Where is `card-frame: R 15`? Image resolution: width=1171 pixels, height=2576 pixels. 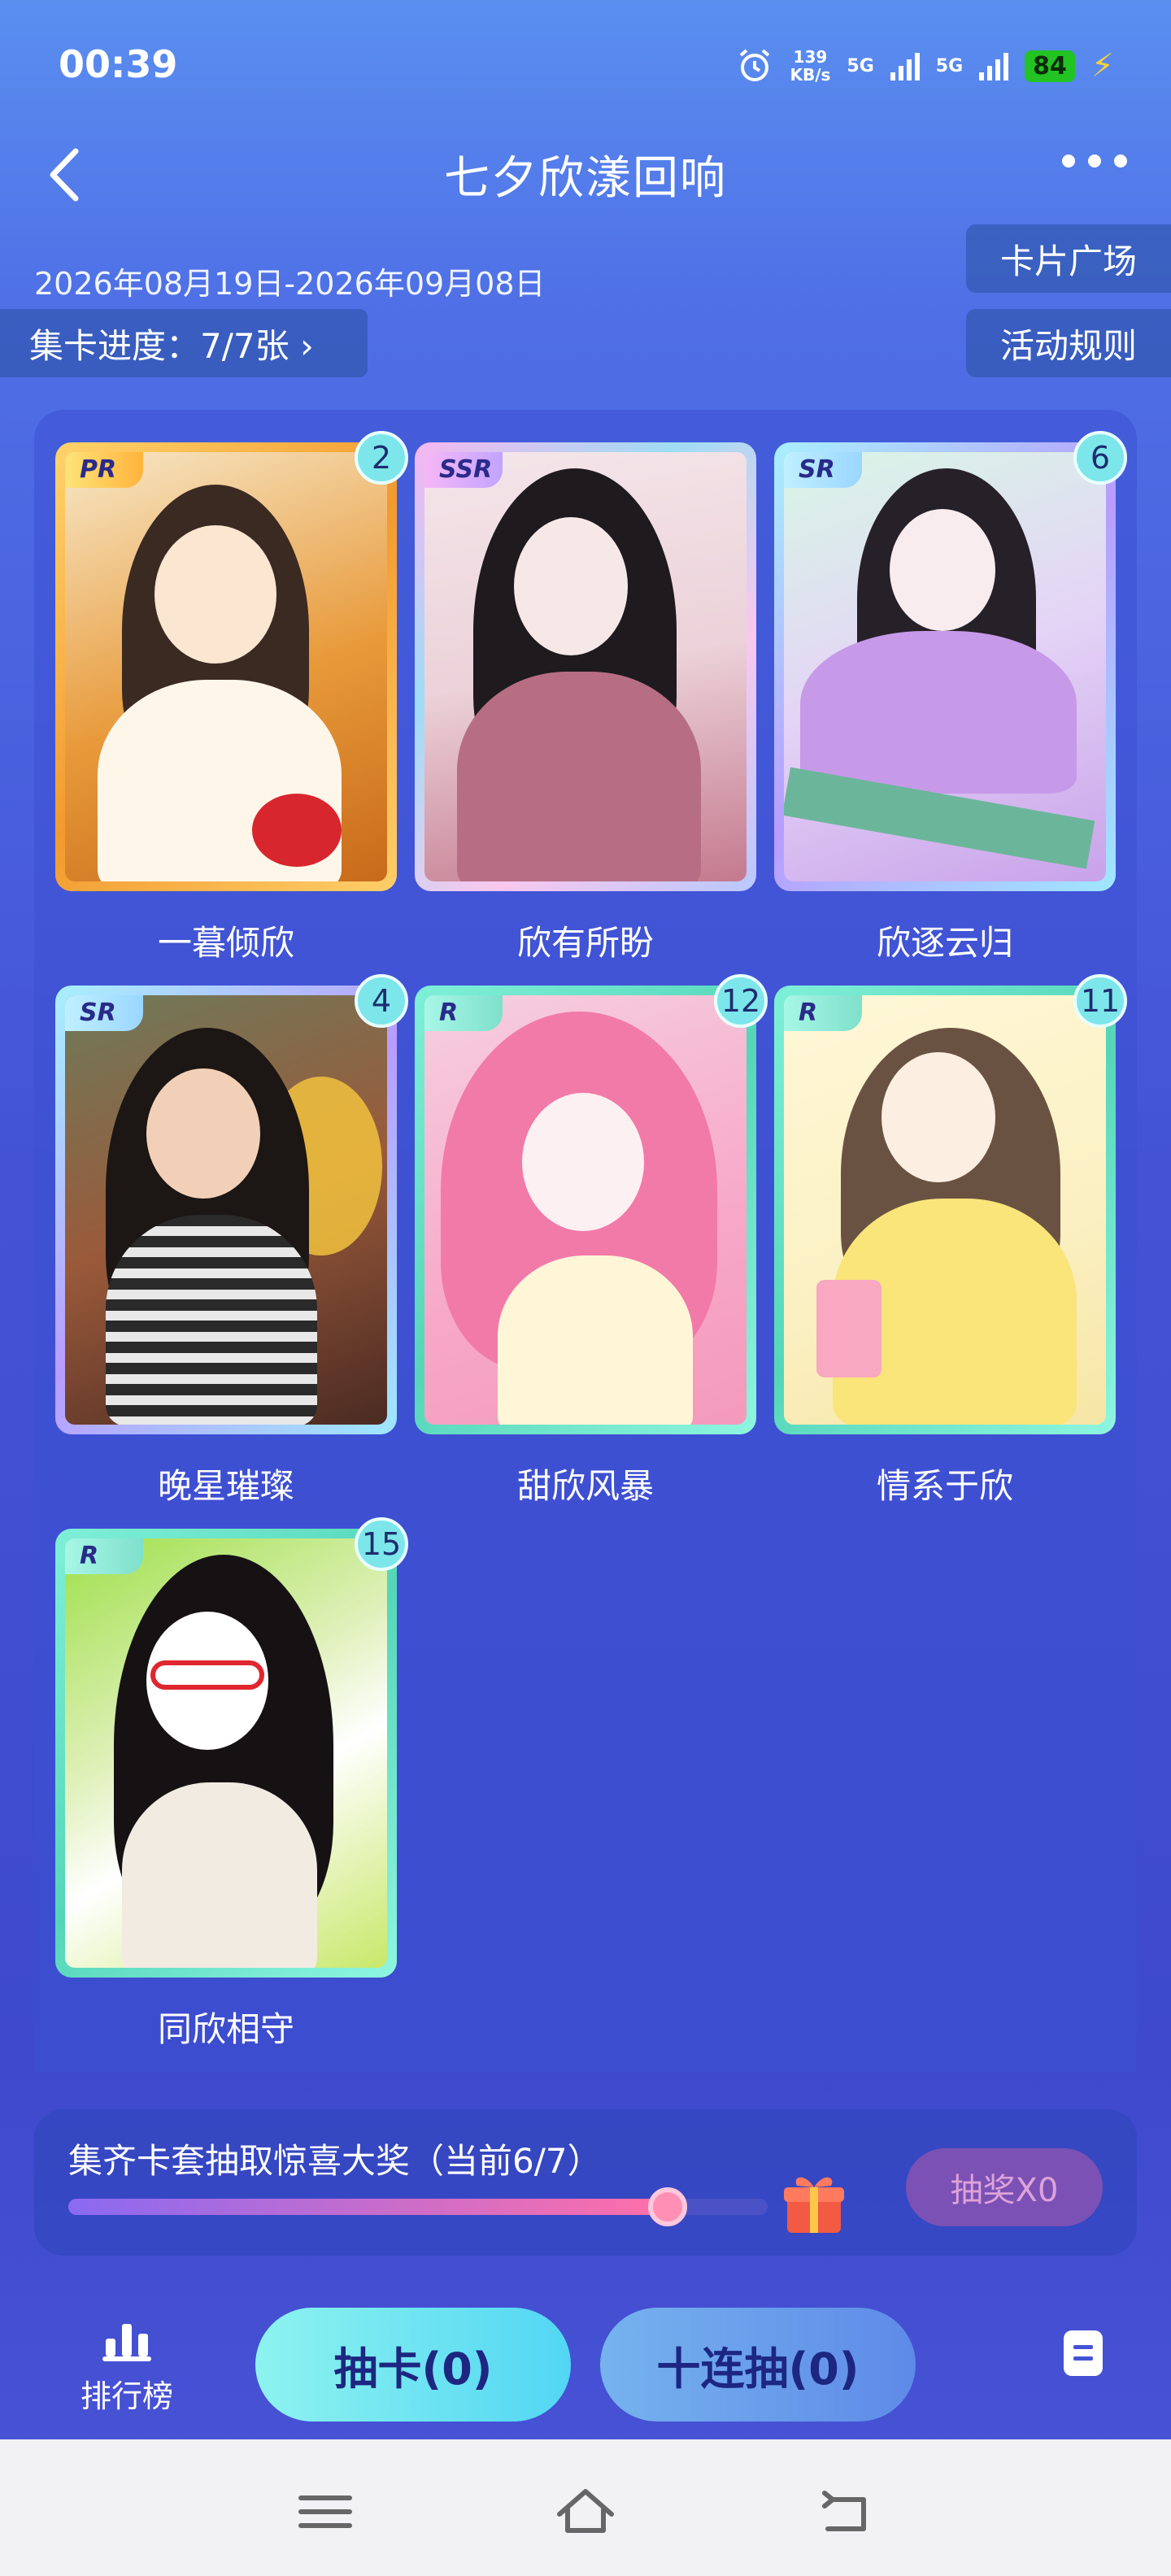 card-frame: R 15 is located at coordinates (231, 1748).